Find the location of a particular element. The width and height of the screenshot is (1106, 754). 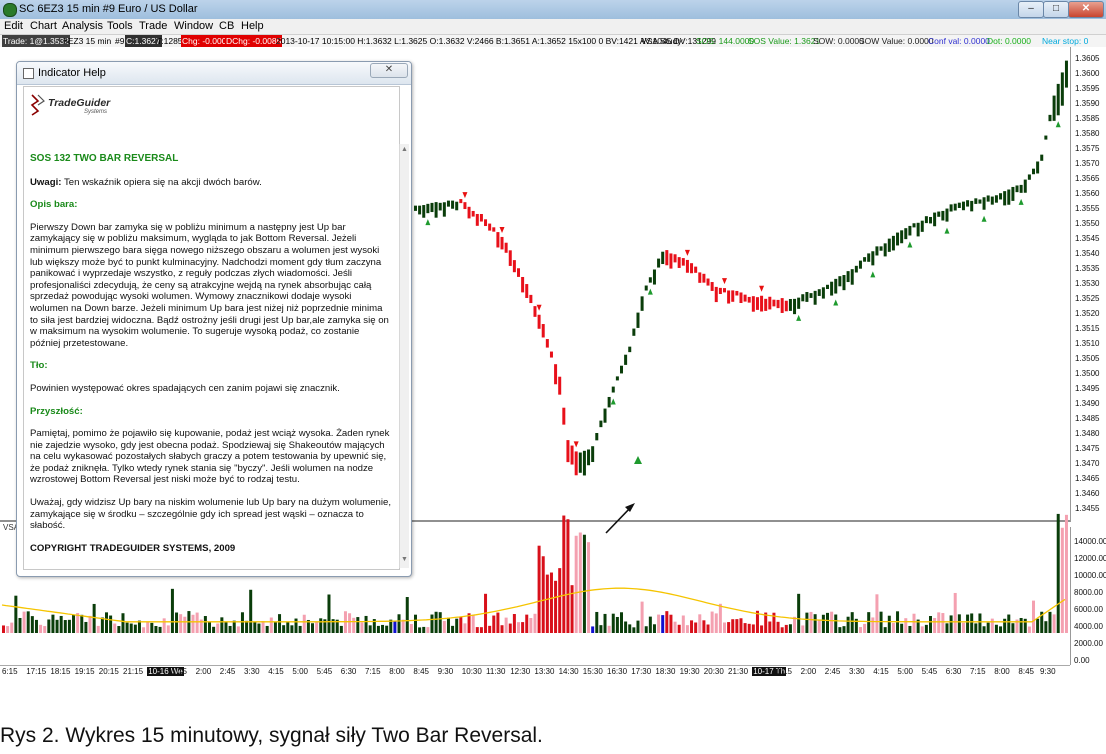

logo-text: TradeGuider is located at coordinates (79, 103).